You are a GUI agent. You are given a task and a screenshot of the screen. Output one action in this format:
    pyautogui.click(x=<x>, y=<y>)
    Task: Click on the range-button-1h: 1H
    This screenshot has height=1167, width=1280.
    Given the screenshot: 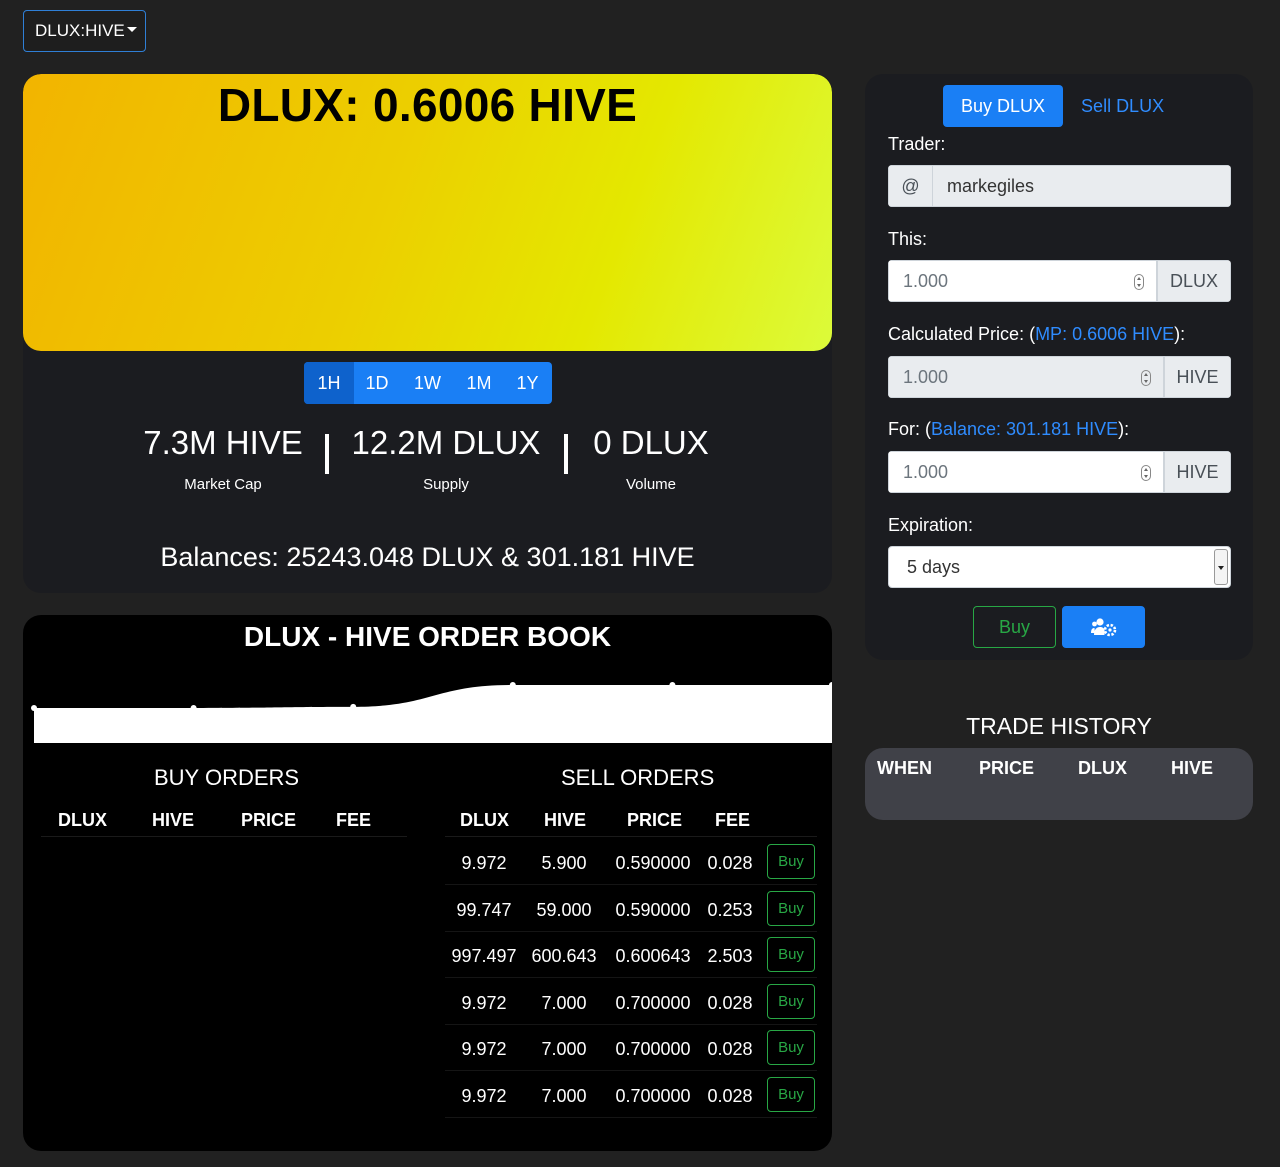 What is the action you would take?
    pyautogui.click(x=329, y=383)
    